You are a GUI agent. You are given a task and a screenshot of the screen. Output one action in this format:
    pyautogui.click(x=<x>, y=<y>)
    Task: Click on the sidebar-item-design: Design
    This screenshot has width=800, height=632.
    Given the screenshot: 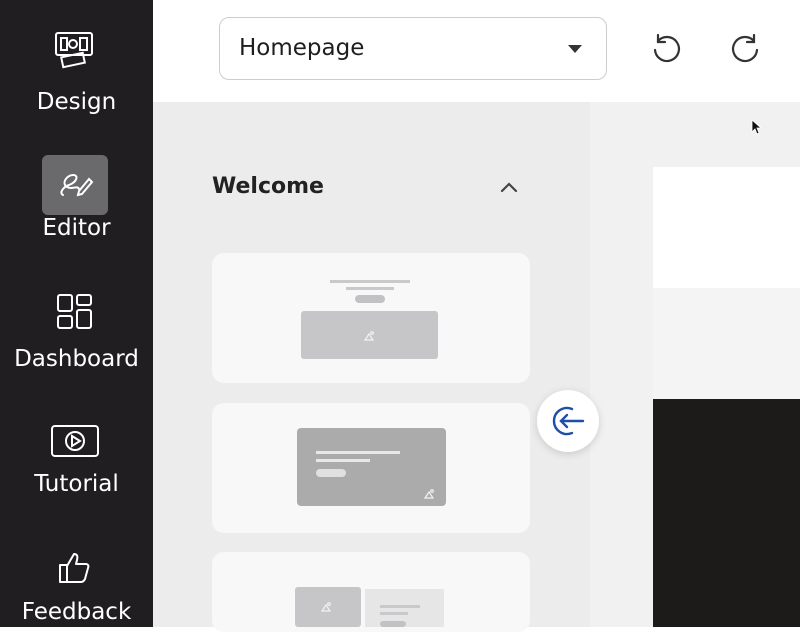 What is the action you would take?
    pyautogui.click(x=76, y=62)
    